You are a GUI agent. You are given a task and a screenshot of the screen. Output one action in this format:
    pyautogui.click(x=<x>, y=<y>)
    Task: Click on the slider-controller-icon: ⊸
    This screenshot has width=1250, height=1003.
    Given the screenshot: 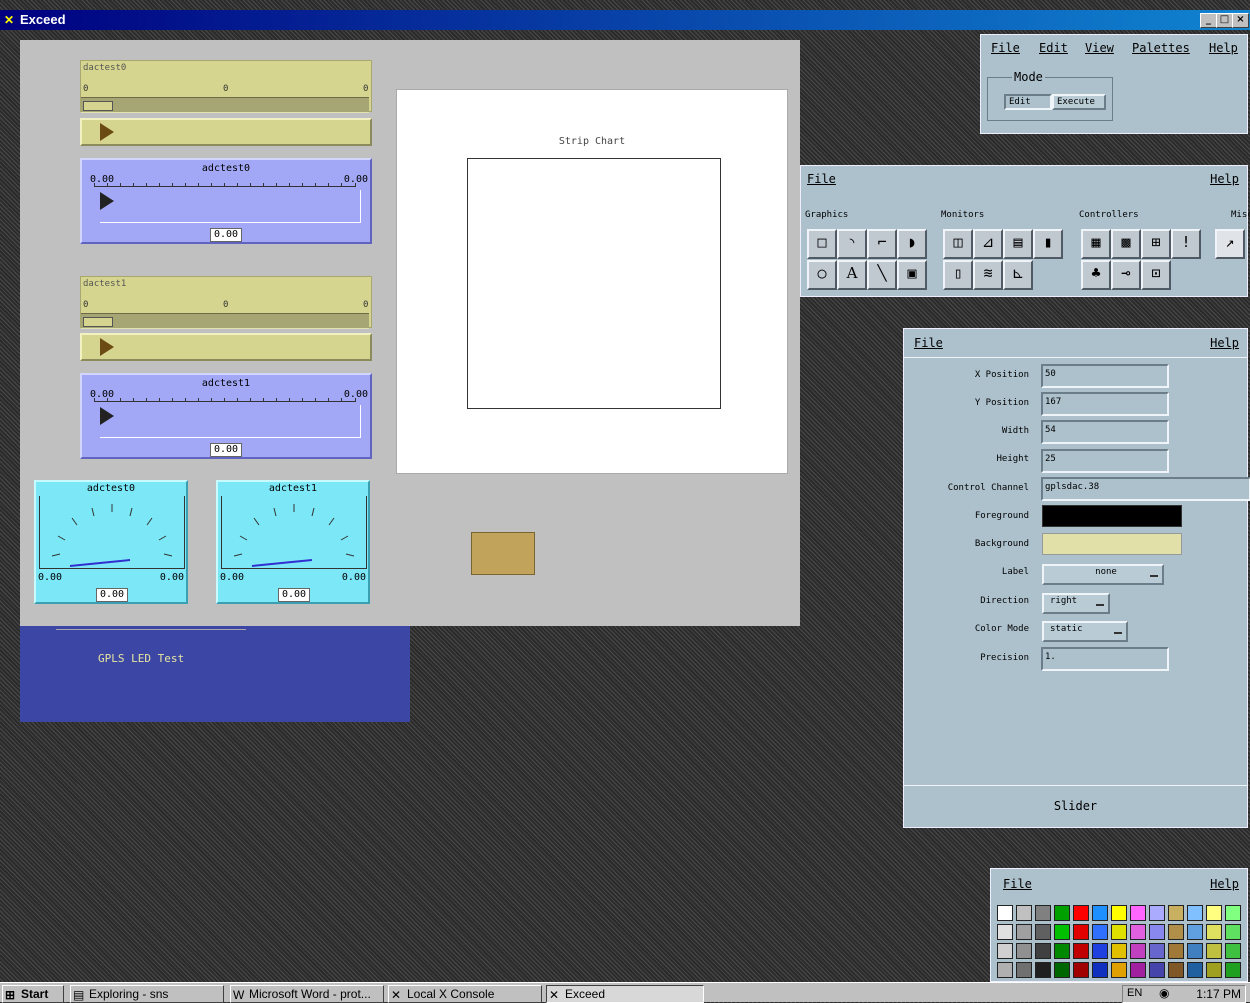 What is the action you would take?
    pyautogui.click(x=1126, y=275)
    